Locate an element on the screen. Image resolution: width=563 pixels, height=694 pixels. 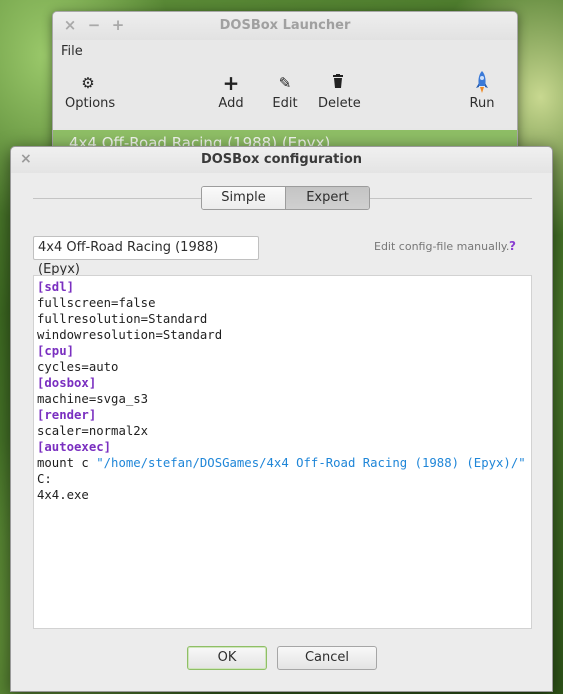
gear-icon: ⚙ is located at coordinates (88, 83).